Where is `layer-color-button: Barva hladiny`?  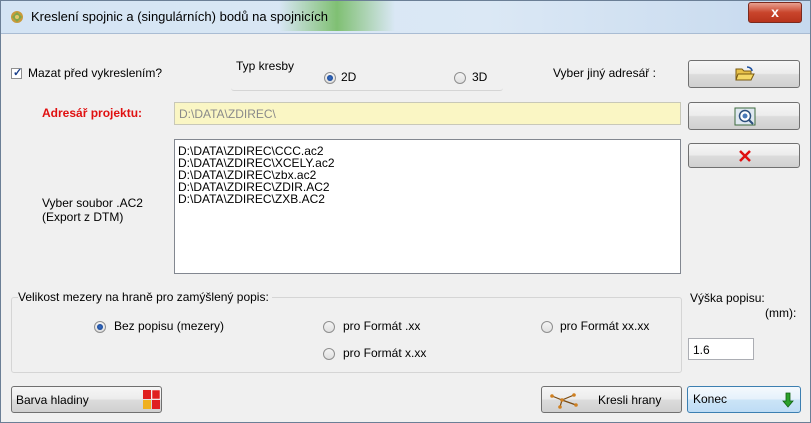
layer-color-button: Barva hladiny is located at coordinates (86, 399).